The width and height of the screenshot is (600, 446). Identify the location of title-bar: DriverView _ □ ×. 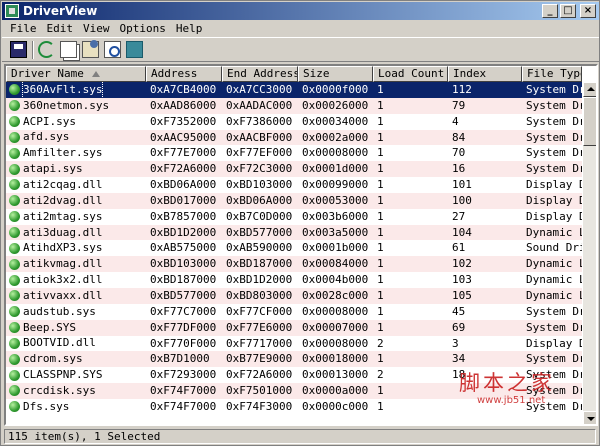
(300, 11).